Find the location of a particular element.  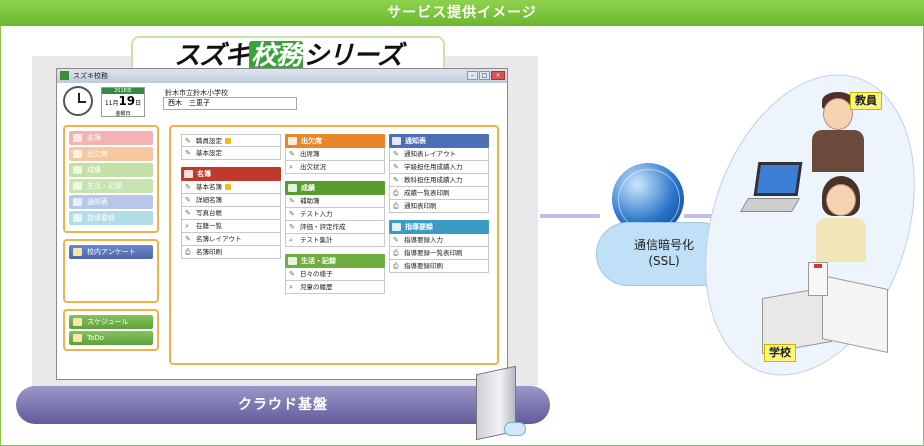

menu-item: ✎ 名簿レイアウト is located at coordinates (231, 239).